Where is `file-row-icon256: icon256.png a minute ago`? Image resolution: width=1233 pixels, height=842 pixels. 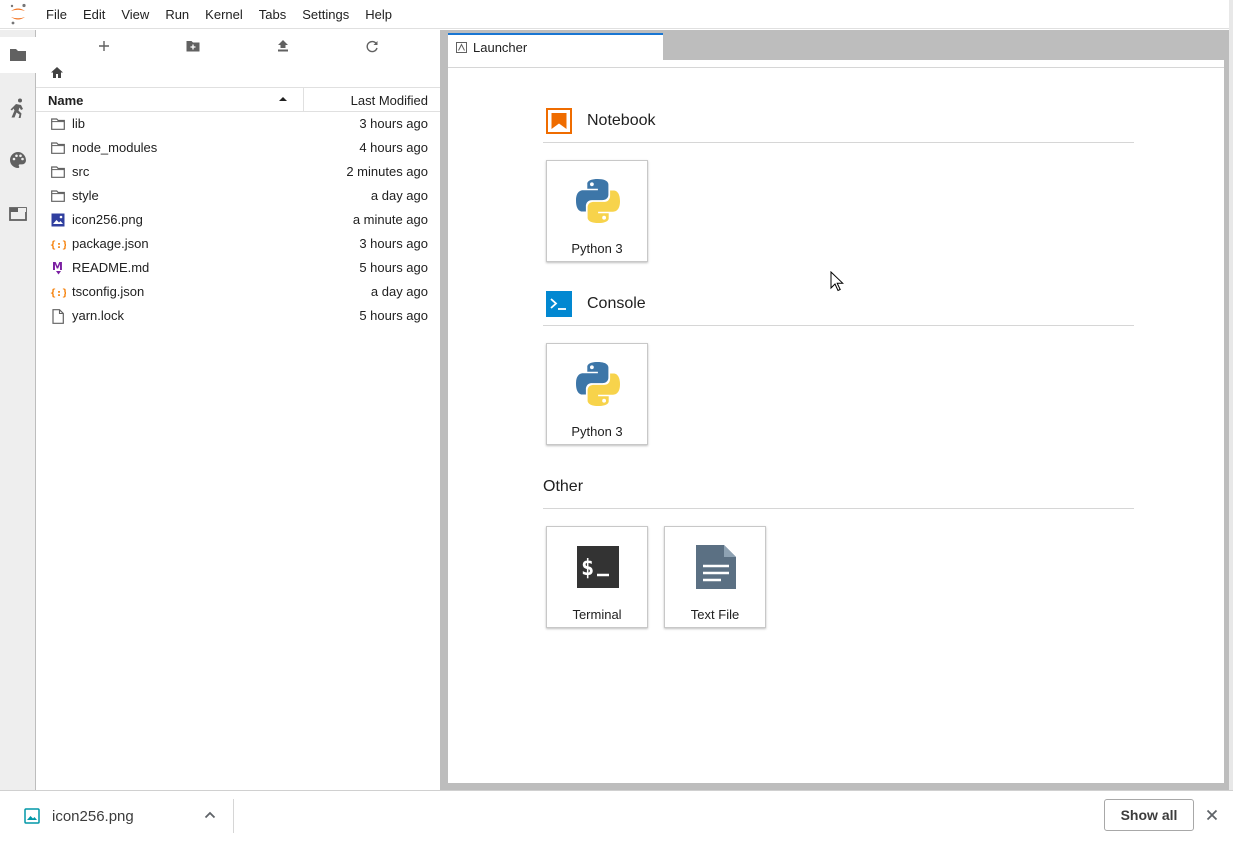
file-row-icon256: icon256.png a minute ago is located at coordinates (238, 220).